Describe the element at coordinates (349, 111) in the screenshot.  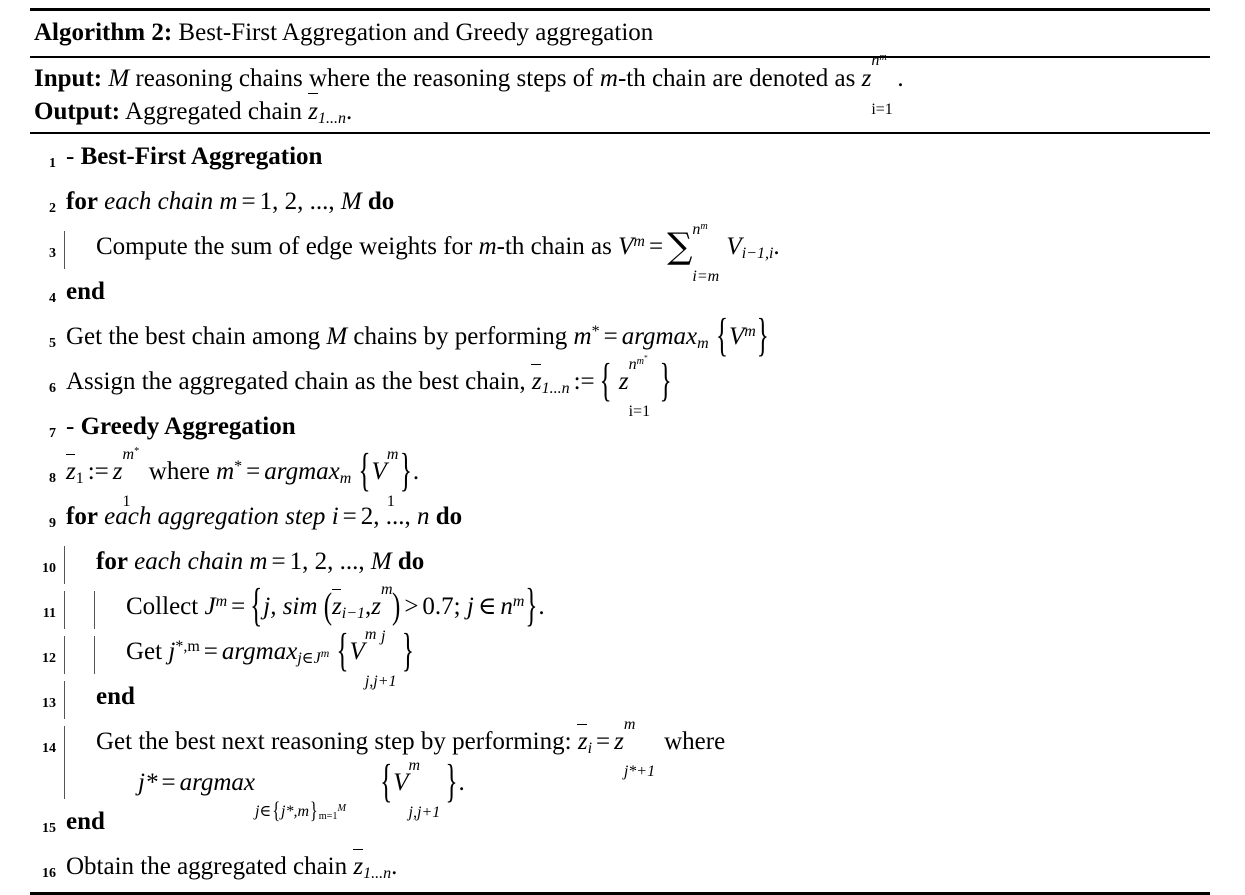
I see `output-period: .` at that location.